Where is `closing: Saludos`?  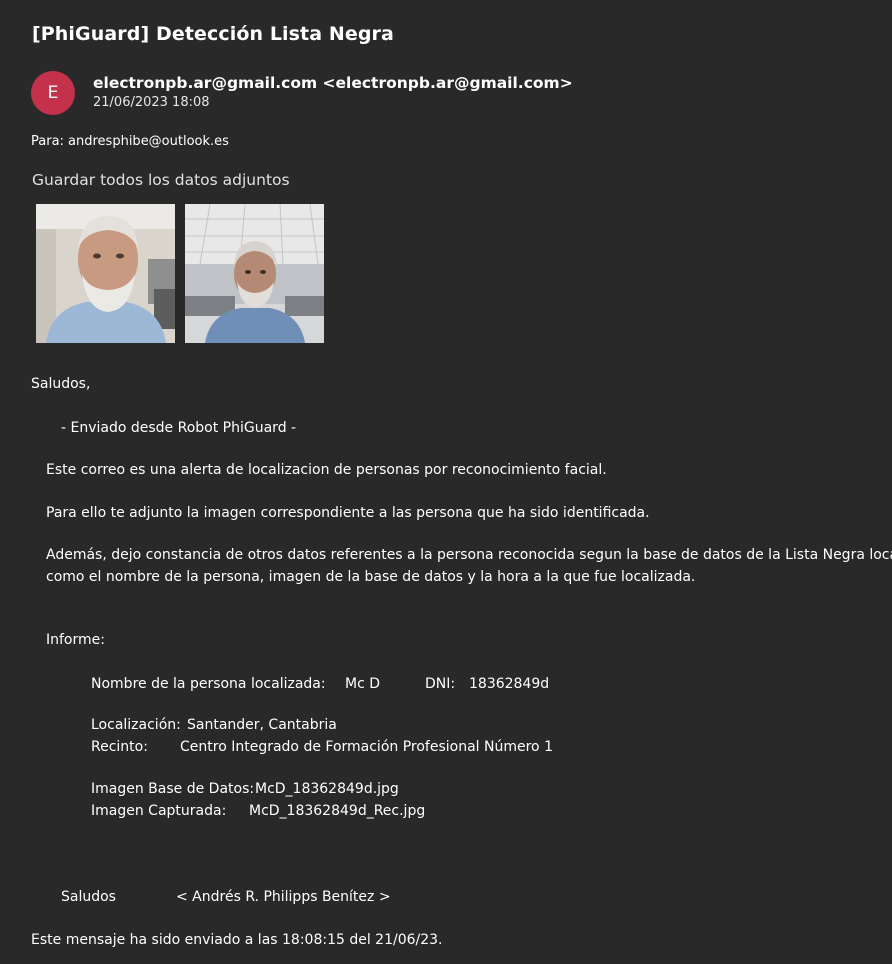 closing: Saludos is located at coordinates (88, 897).